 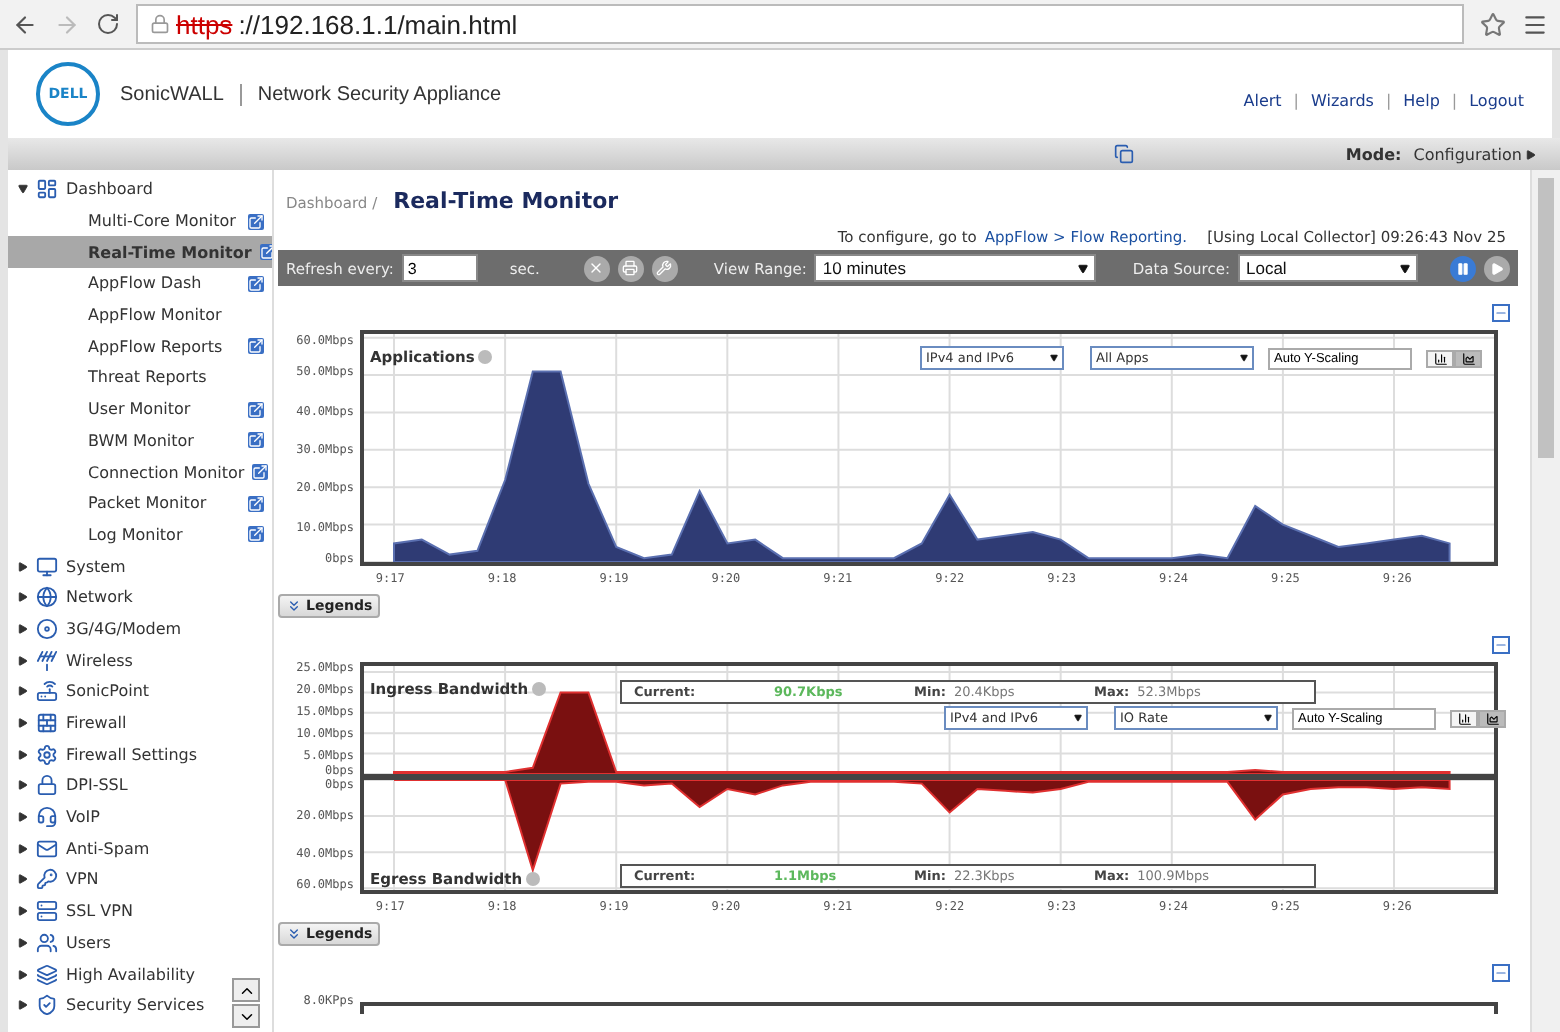 What do you see at coordinates (140, 817) in the screenshot?
I see `nav-item: VoIP` at bounding box center [140, 817].